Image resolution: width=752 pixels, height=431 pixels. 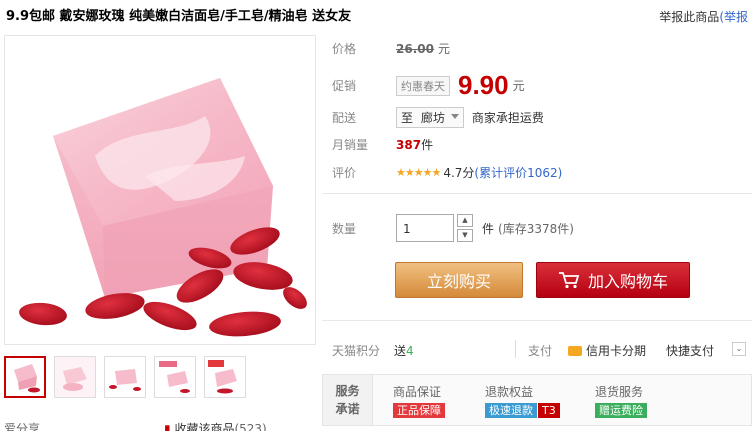 What do you see at coordinates (616, 351) in the screenshot?
I see `credit-card-label: 信用卡分期` at bounding box center [616, 351].